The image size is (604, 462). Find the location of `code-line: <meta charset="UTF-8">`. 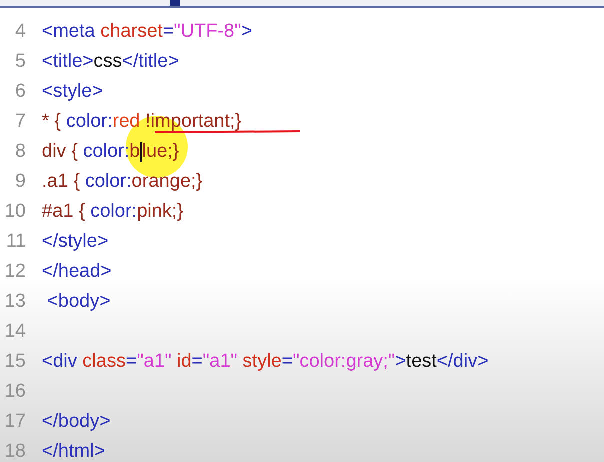

code-line: <meta charset="UTF-8"> is located at coordinates (147, 32).